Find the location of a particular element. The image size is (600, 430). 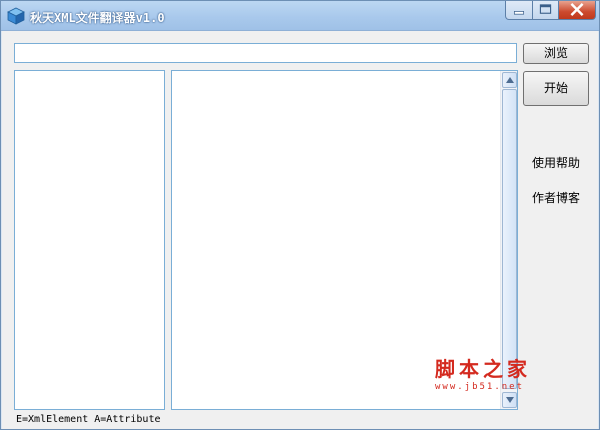

minimize-icon is located at coordinates (519, 13).